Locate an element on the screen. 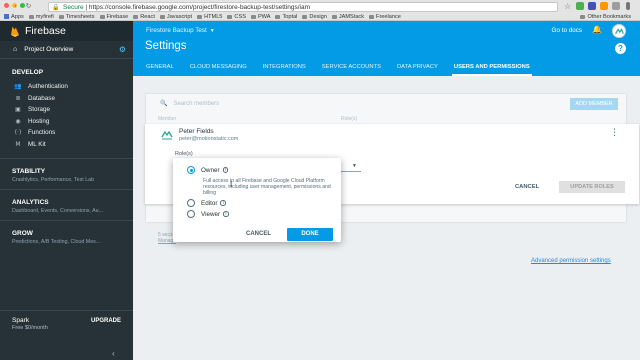 The width and height of the screenshot is (640, 360). sidebar-item-functions: (·) Functions is located at coordinates (66, 133).